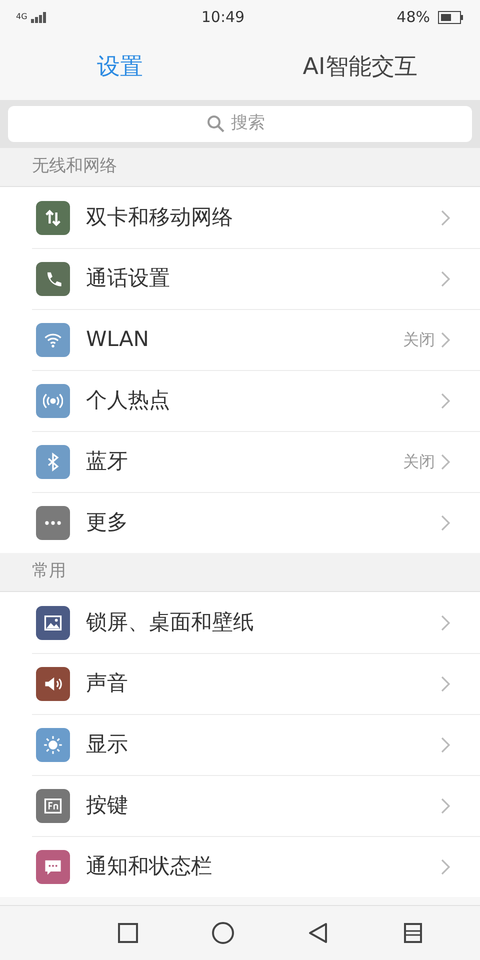 This screenshot has height=960, width=480. What do you see at coordinates (107, 683) in the screenshot?
I see `item-label: 声音` at bounding box center [107, 683].